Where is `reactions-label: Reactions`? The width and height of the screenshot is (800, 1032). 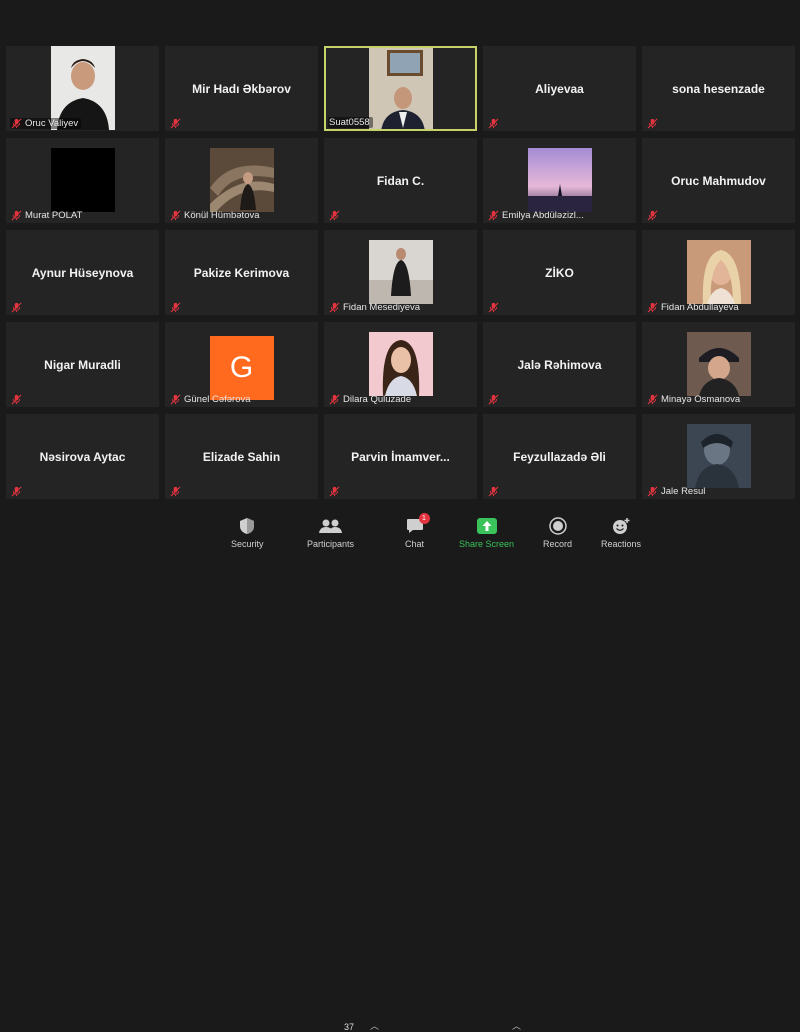 reactions-label: Reactions is located at coordinates (621, 544).